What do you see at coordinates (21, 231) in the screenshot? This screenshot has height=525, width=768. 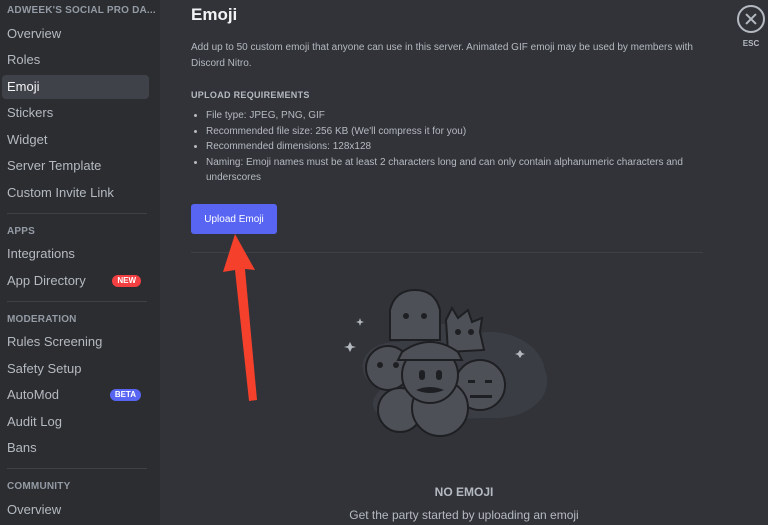 I see `apps-header: APPS` at bounding box center [21, 231].